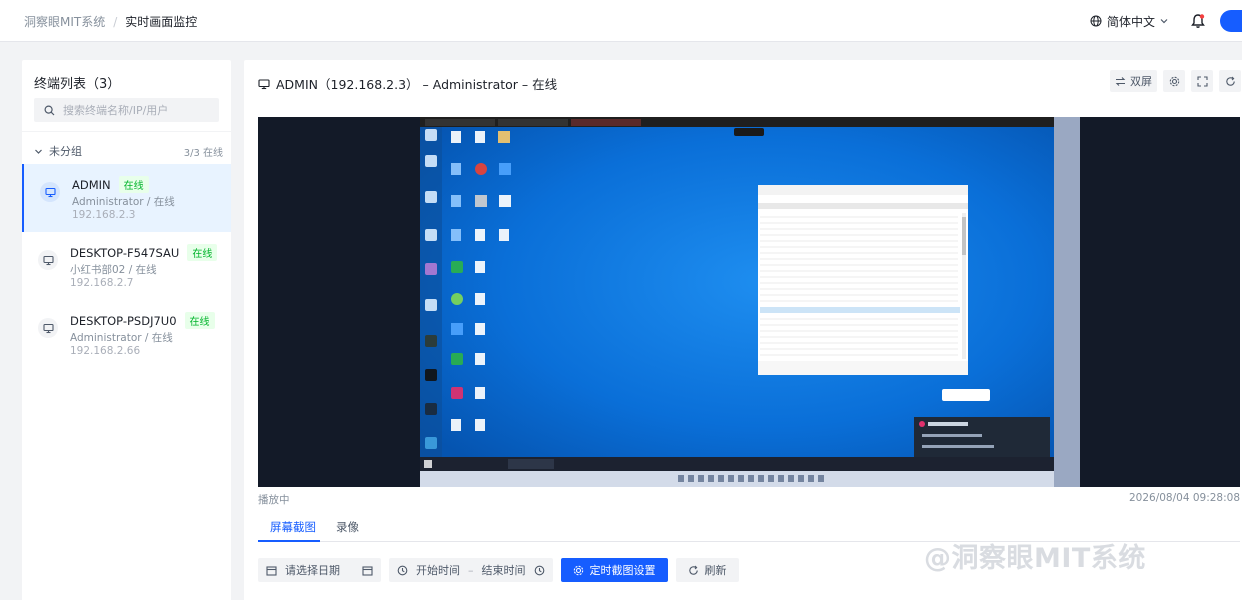 The width and height of the screenshot is (1242, 600). Describe the element at coordinates (289, 541) in the screenshot. I see `active-tab-indicator` at that location.